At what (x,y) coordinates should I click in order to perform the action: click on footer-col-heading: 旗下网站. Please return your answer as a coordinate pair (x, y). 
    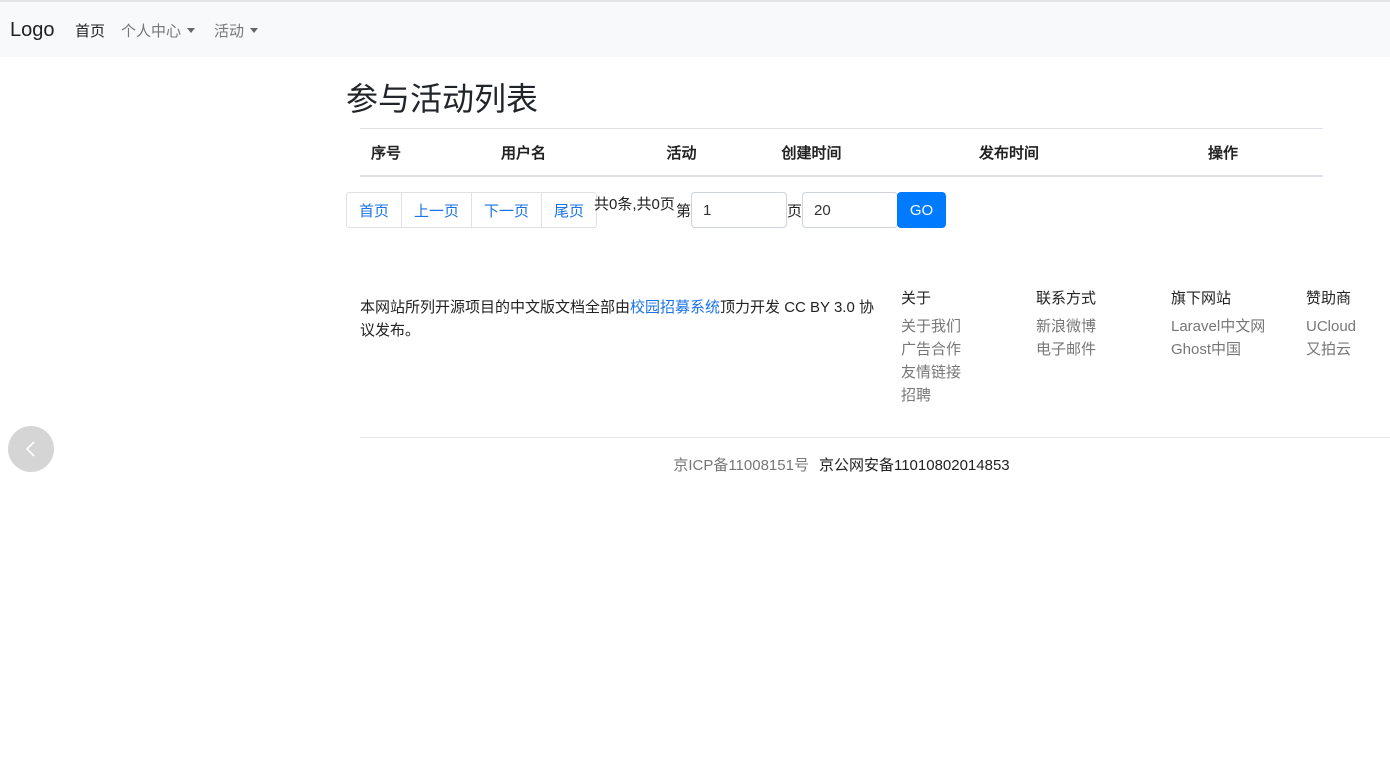
    Looking at the image, I should click on (1201, 298).